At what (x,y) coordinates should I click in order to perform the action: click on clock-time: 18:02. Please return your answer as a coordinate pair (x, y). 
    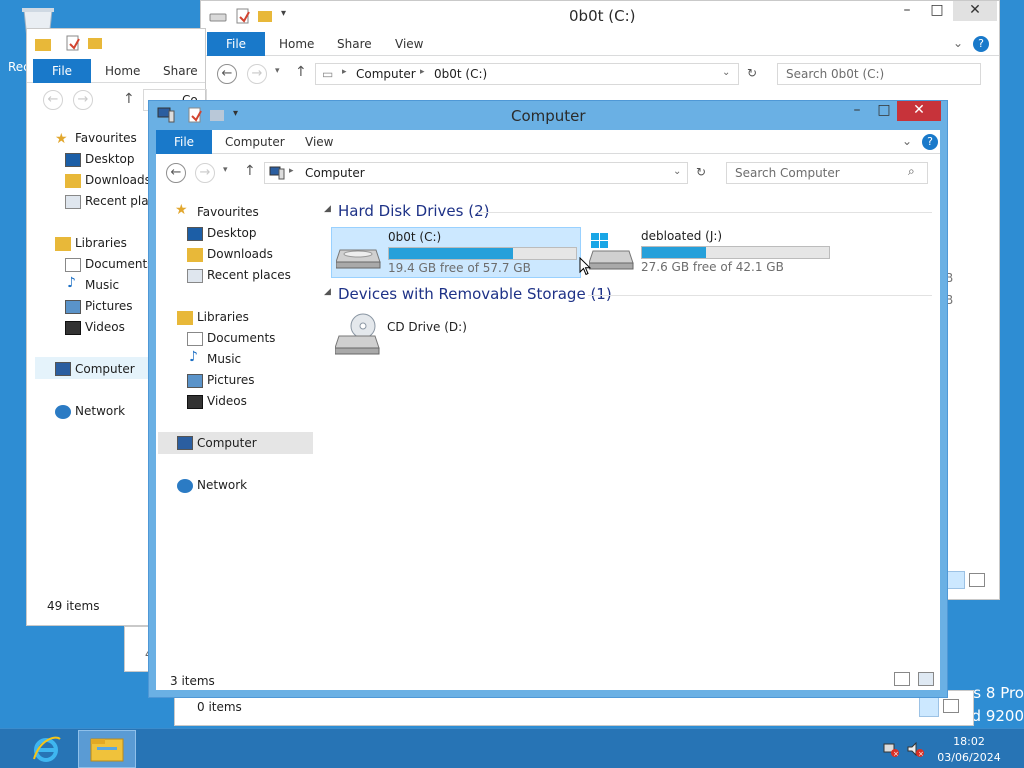
    Looking at the image, I should click on (969, 741).